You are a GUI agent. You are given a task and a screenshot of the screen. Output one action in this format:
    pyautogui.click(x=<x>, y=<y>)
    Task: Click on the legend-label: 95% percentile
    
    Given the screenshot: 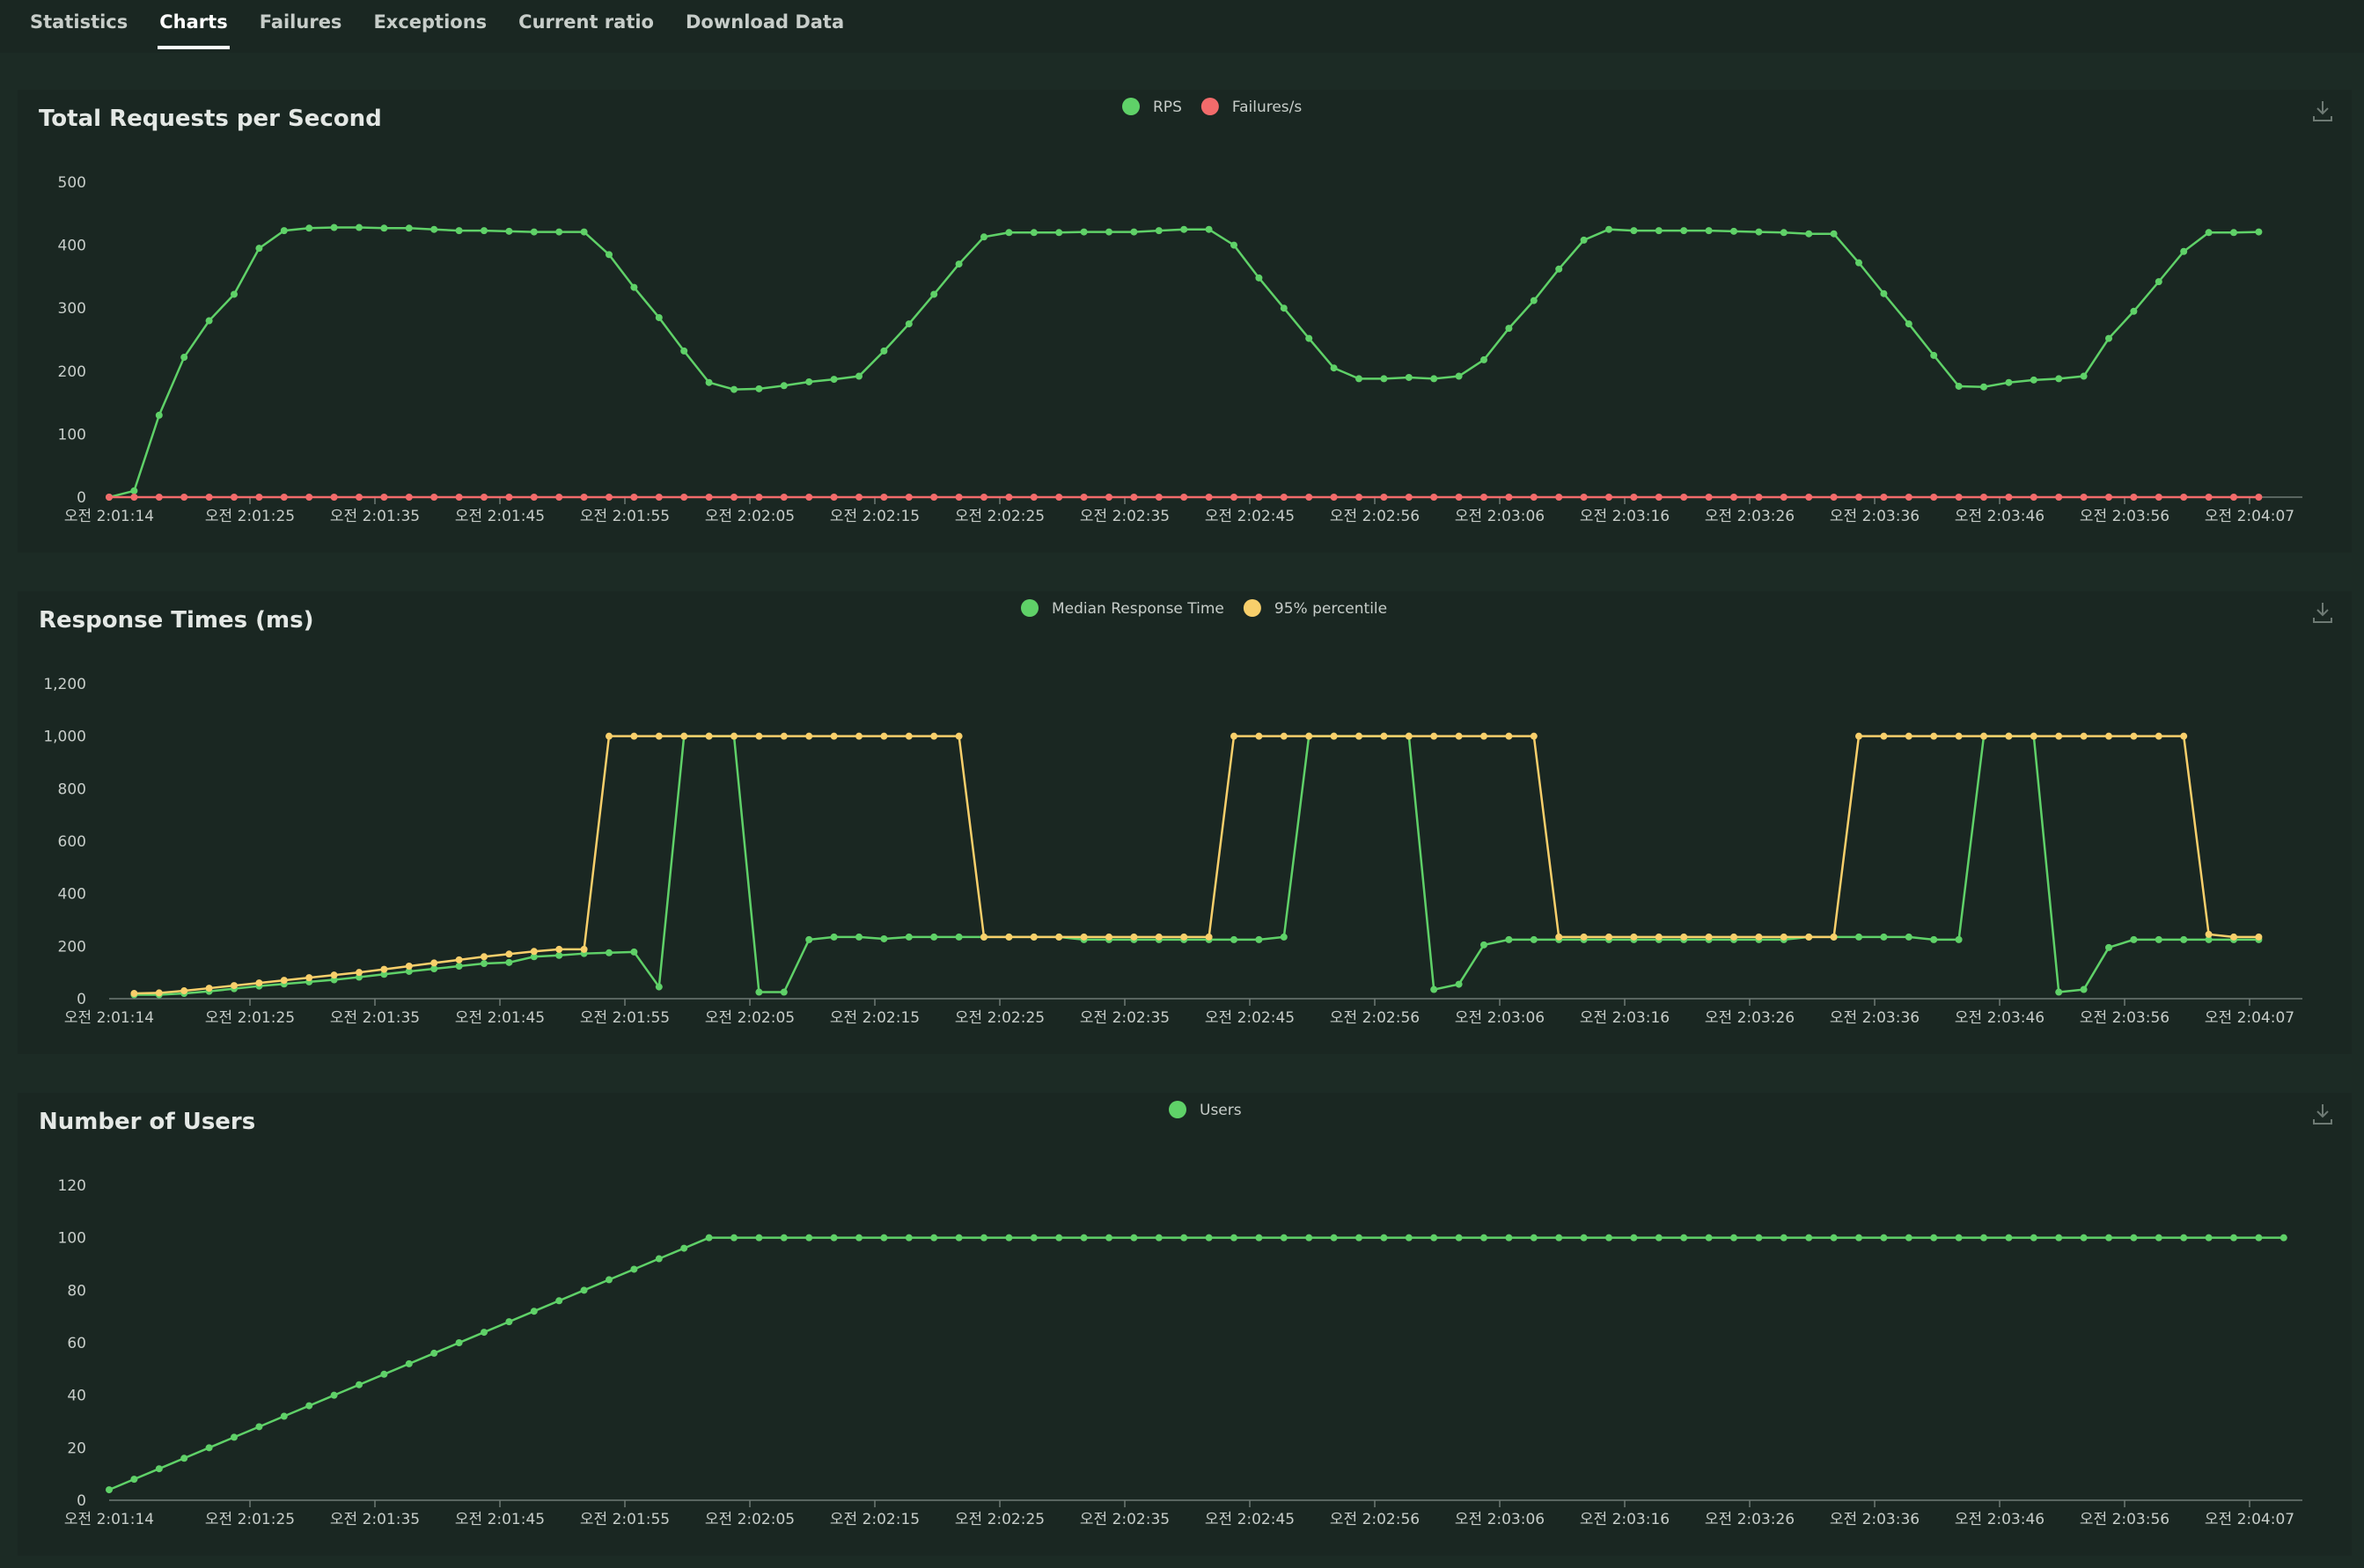 What is the action you would take?
    pyautogui.click(x=1331, y=609)
    